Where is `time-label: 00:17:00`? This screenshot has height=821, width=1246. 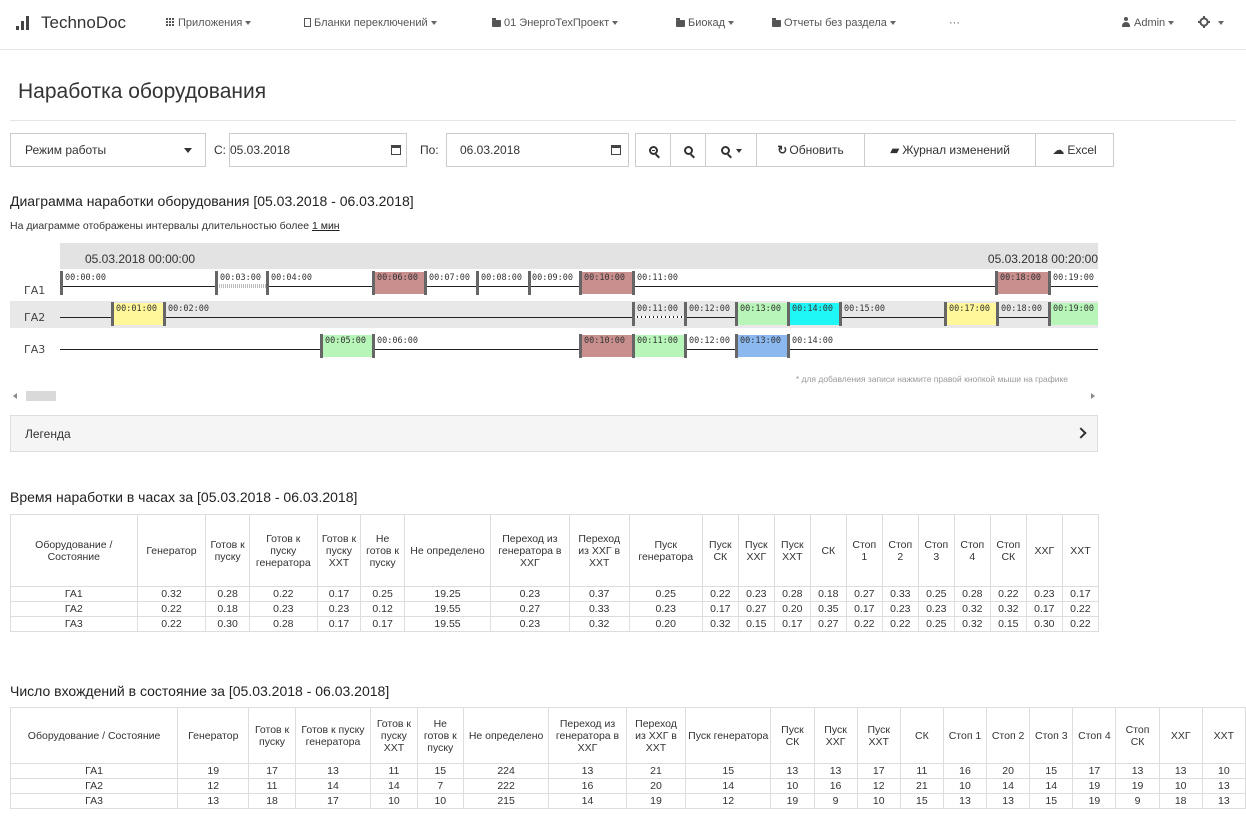 time-label: 00:17:00 is located at coordinates (969, 309).